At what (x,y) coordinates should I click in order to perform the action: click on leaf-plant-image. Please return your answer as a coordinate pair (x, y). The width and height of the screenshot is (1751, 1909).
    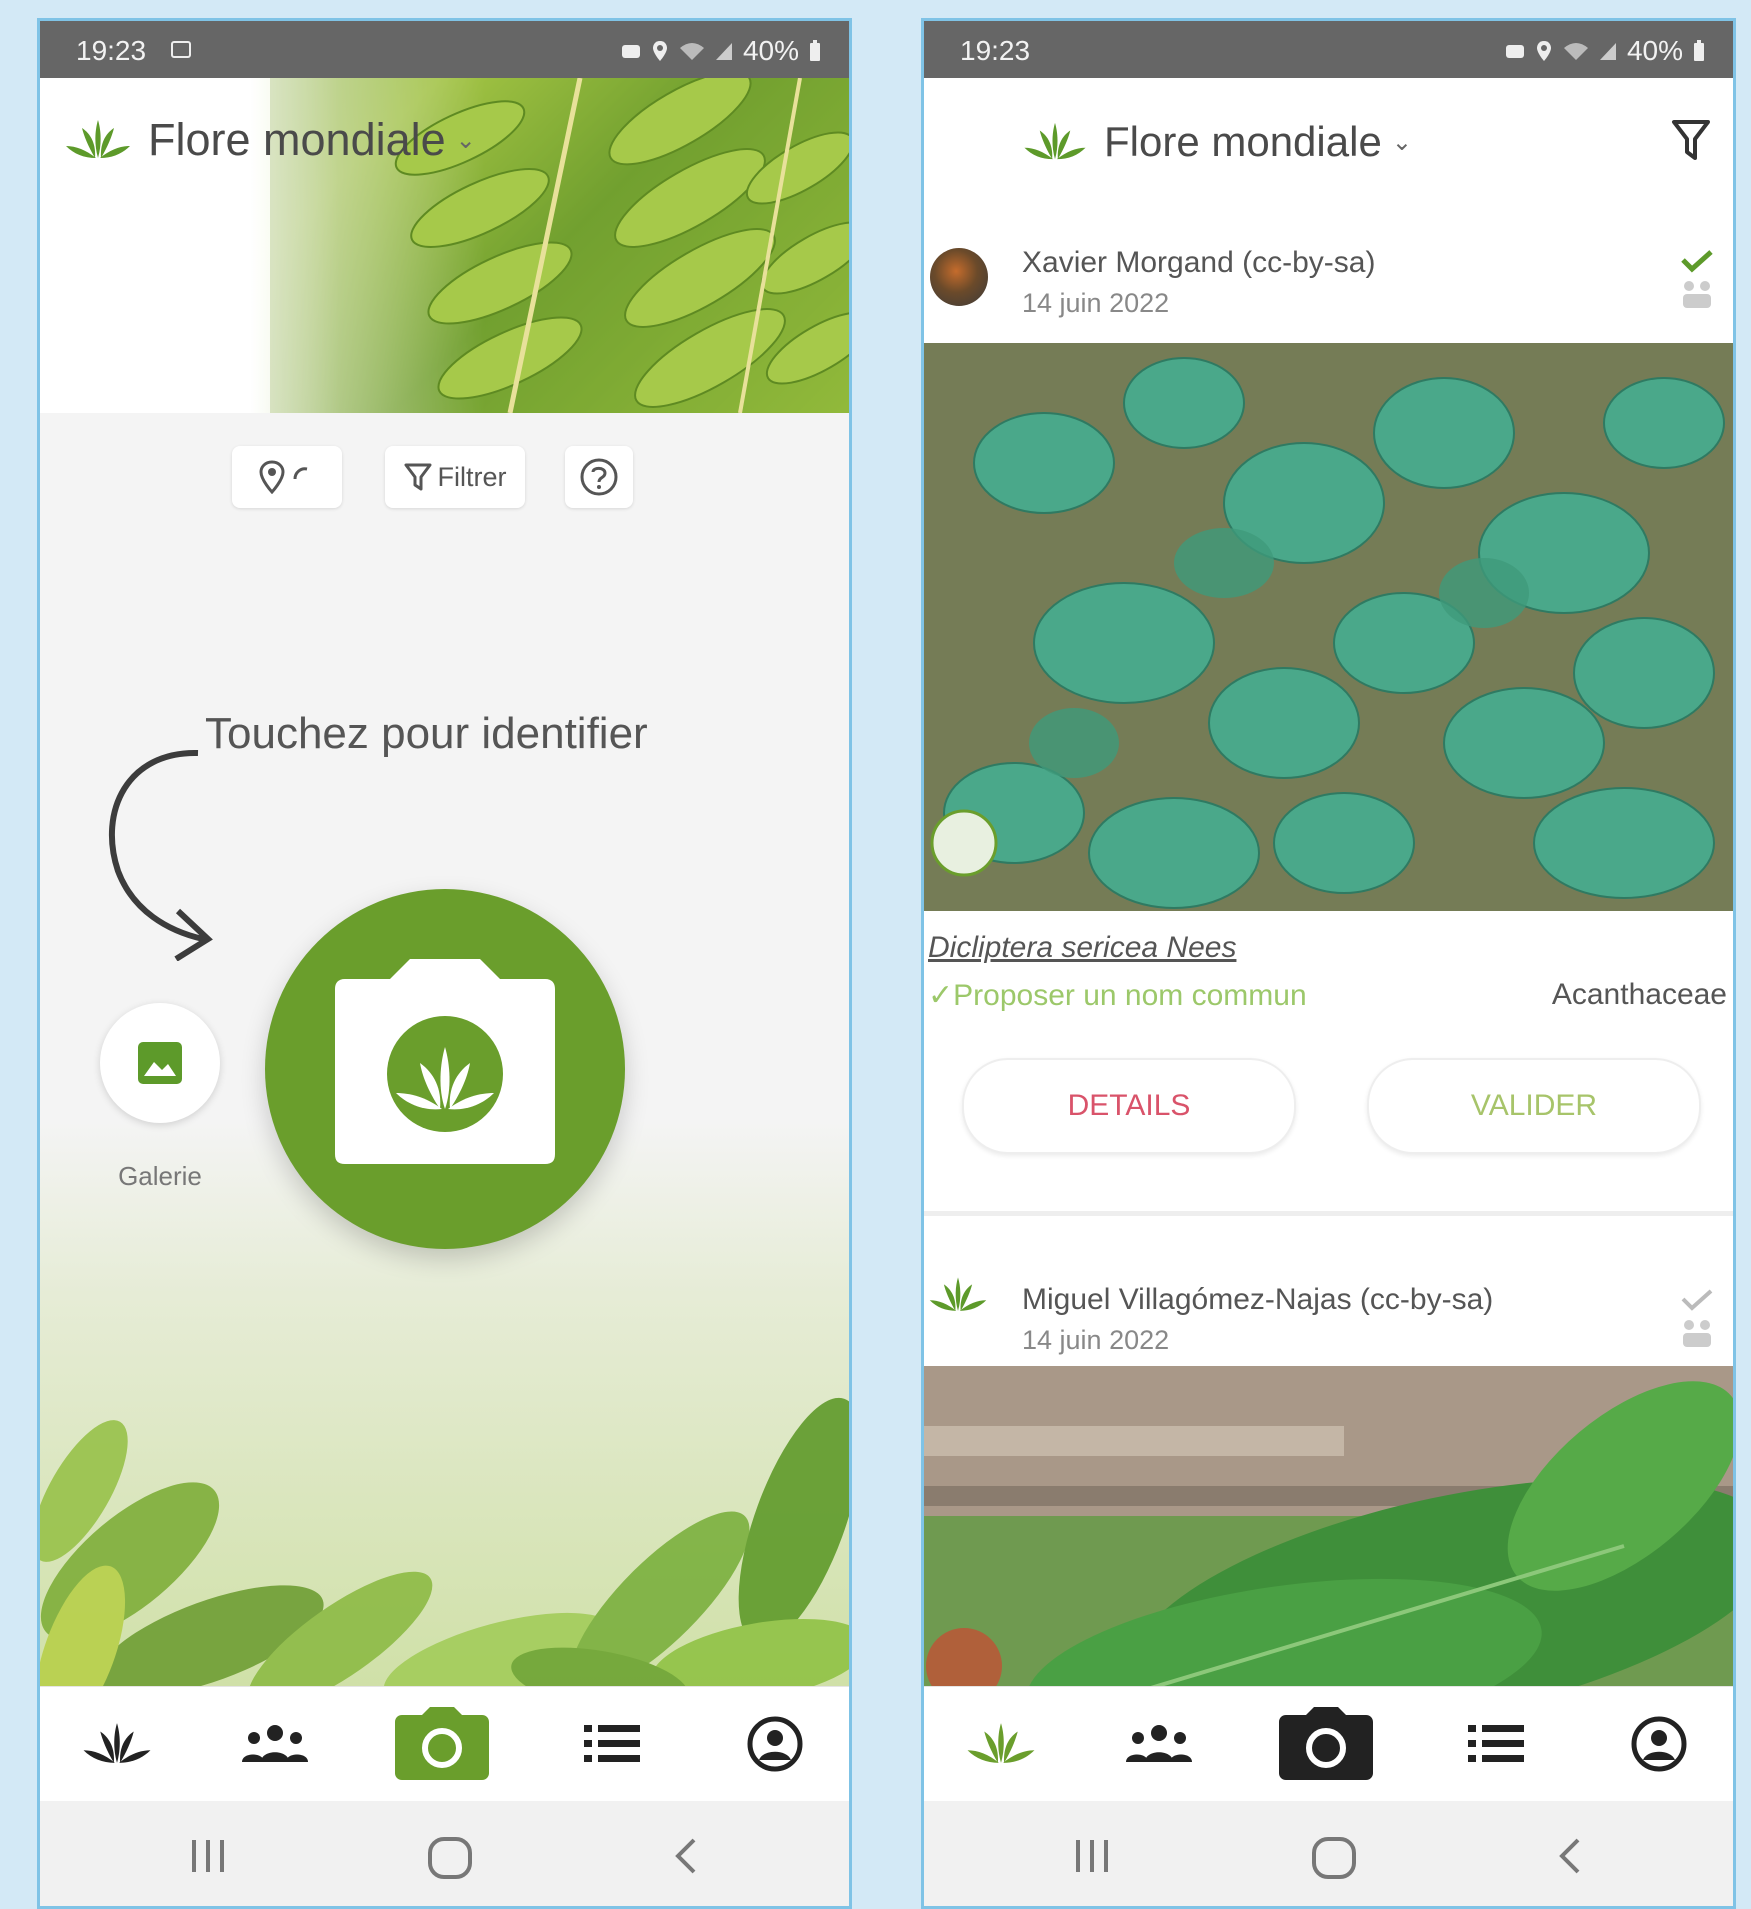
    Looking at the image, I should click on (1328, 1536).